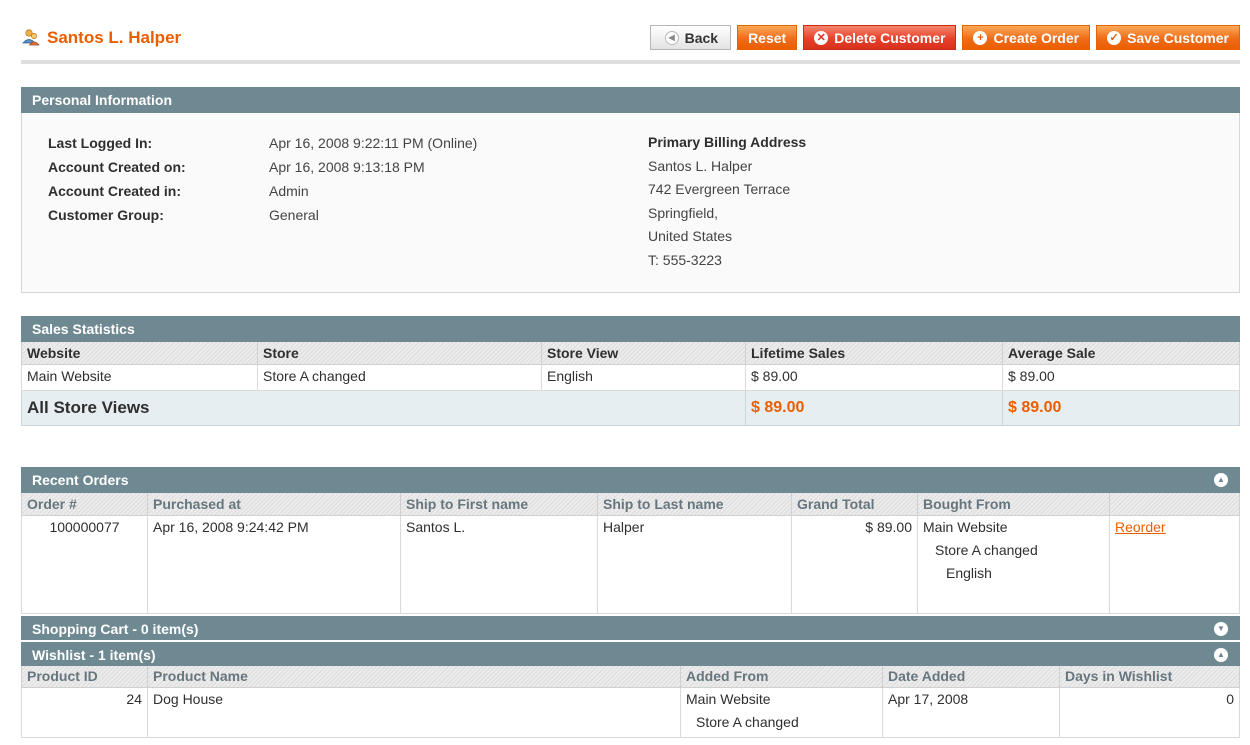 Image resolution: width=1250 pixels, height=745 pixels. Describe the element at coordinates (274, 564) in the screenshot. I see `cell-purchased-at: Apr 16, 2008 9:24:42 PM` at that location.